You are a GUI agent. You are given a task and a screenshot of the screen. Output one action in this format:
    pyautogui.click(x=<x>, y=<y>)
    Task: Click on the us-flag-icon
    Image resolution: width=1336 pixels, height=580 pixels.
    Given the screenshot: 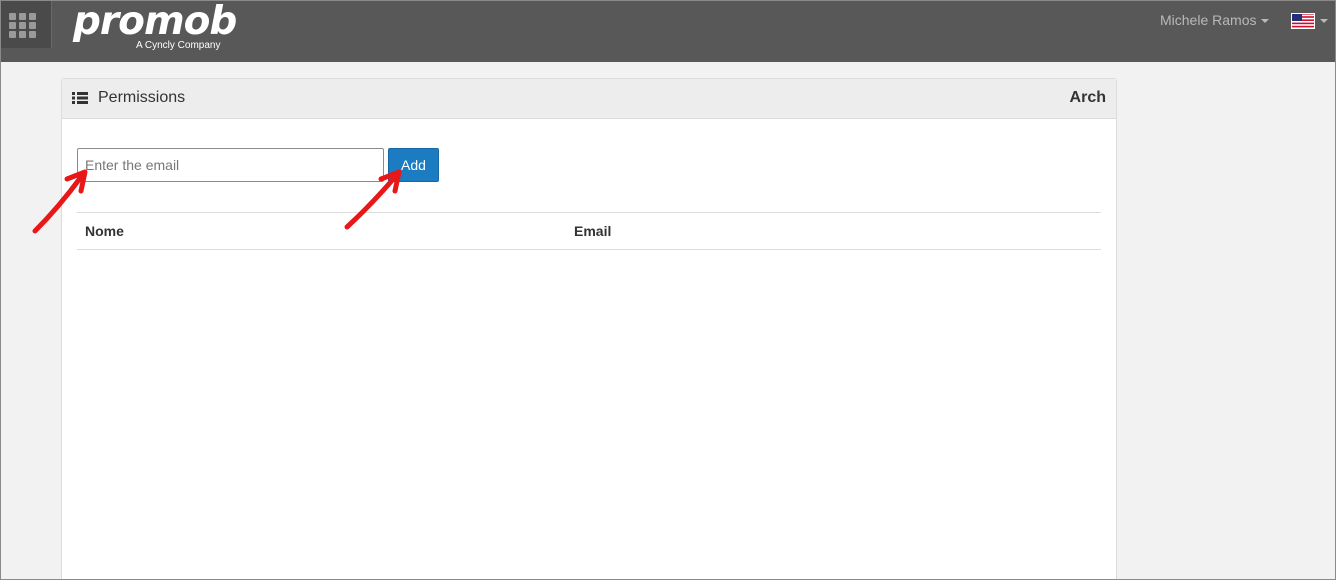 What is the action you would take?
    pyautogui.click(x=1303, y=20)
    